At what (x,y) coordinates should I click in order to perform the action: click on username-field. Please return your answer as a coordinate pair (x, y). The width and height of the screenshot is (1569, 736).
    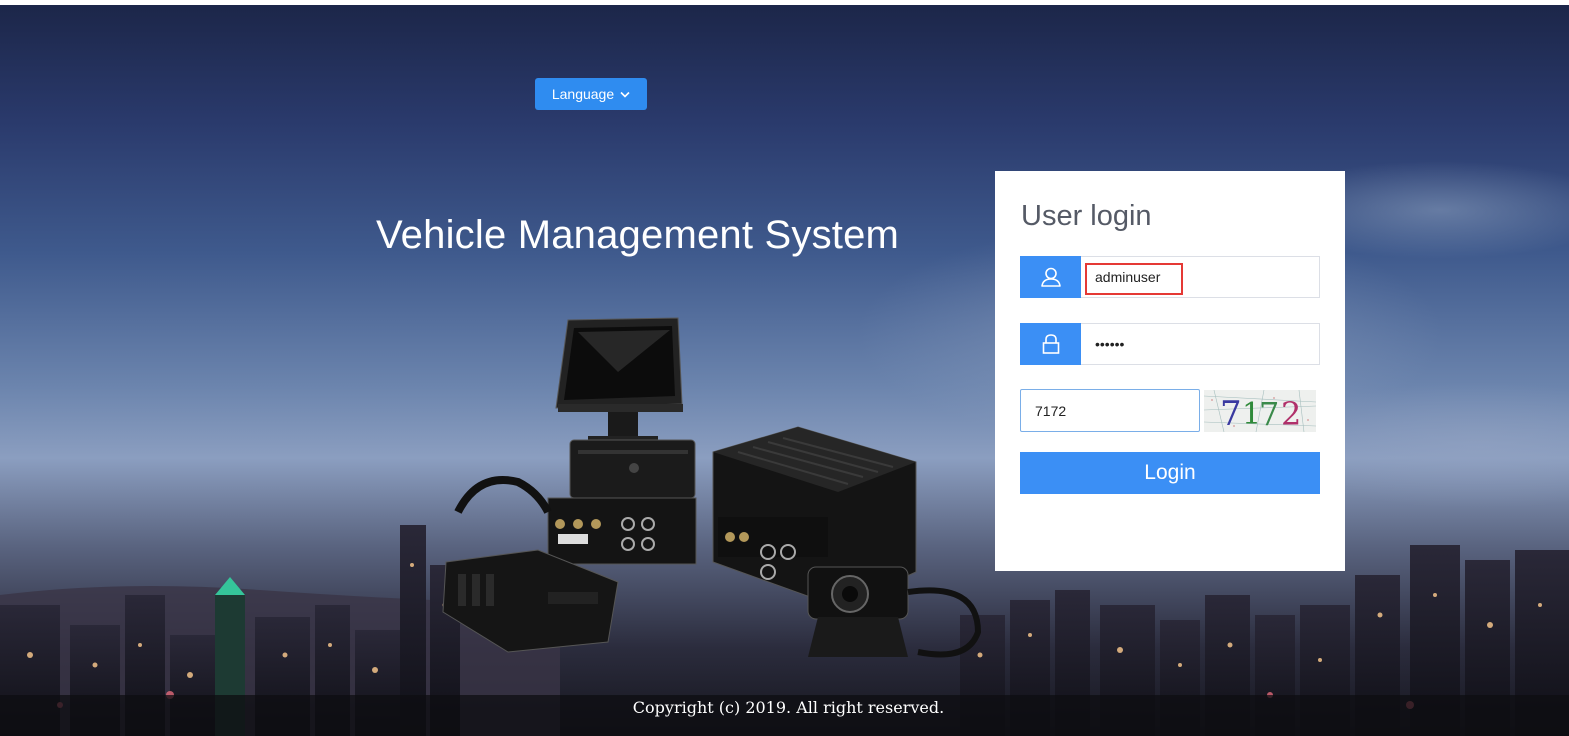
    Looking at the image, I should click on (1170, 277).